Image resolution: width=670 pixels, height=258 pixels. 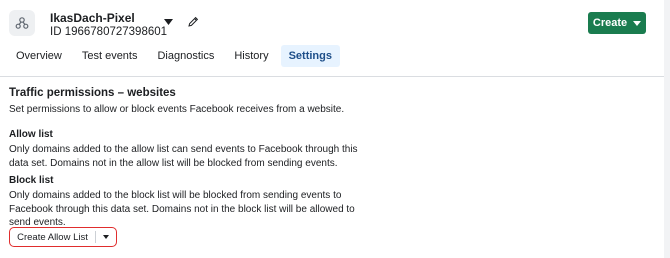 I want to click on pixel-icon, so click(x=22, y=23).